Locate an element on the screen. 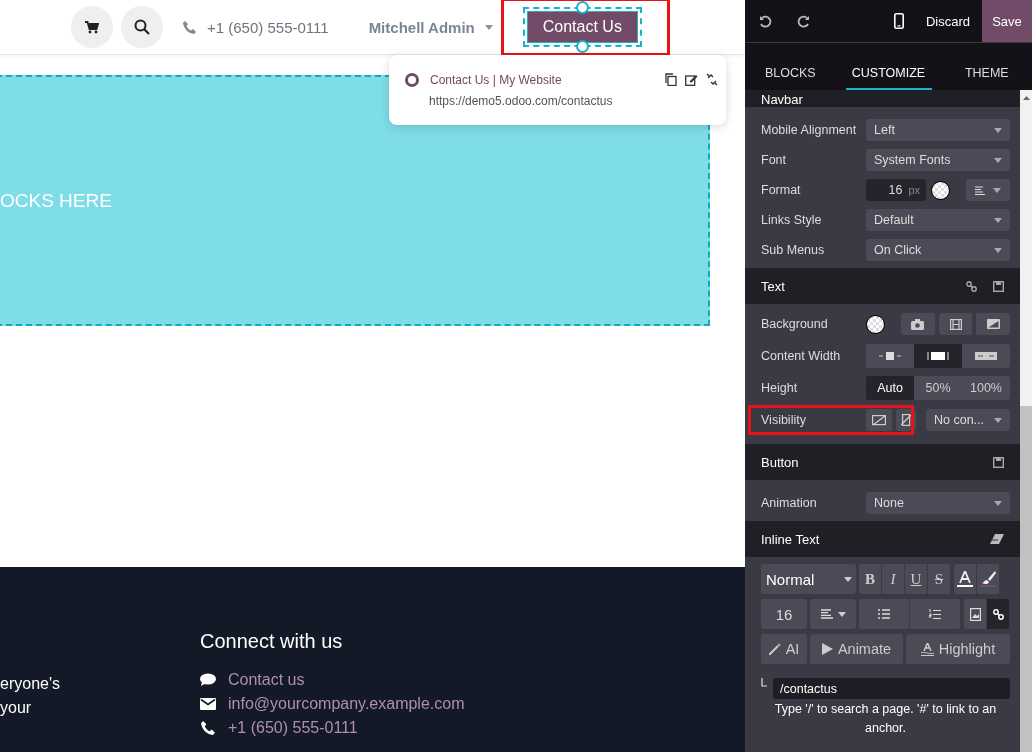 The height and width of the screenshot is (752, 1032). camera-icon is located at coordinates (918, 324).